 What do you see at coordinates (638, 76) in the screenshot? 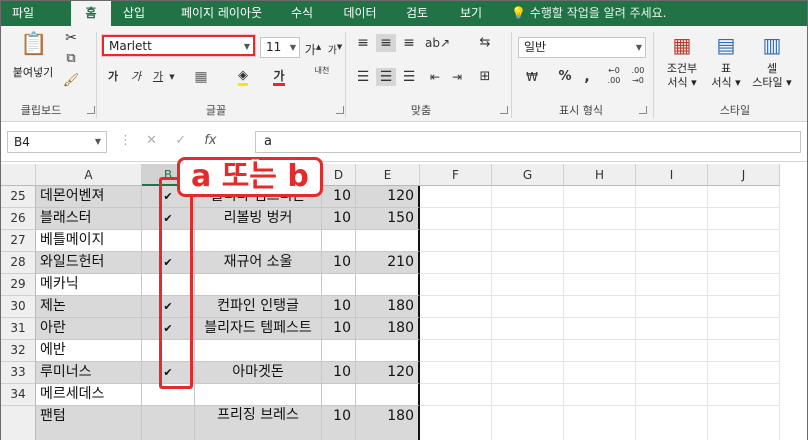
I see `decrease-decimal-icon: .00 →0` at bounding box center [638, 76].